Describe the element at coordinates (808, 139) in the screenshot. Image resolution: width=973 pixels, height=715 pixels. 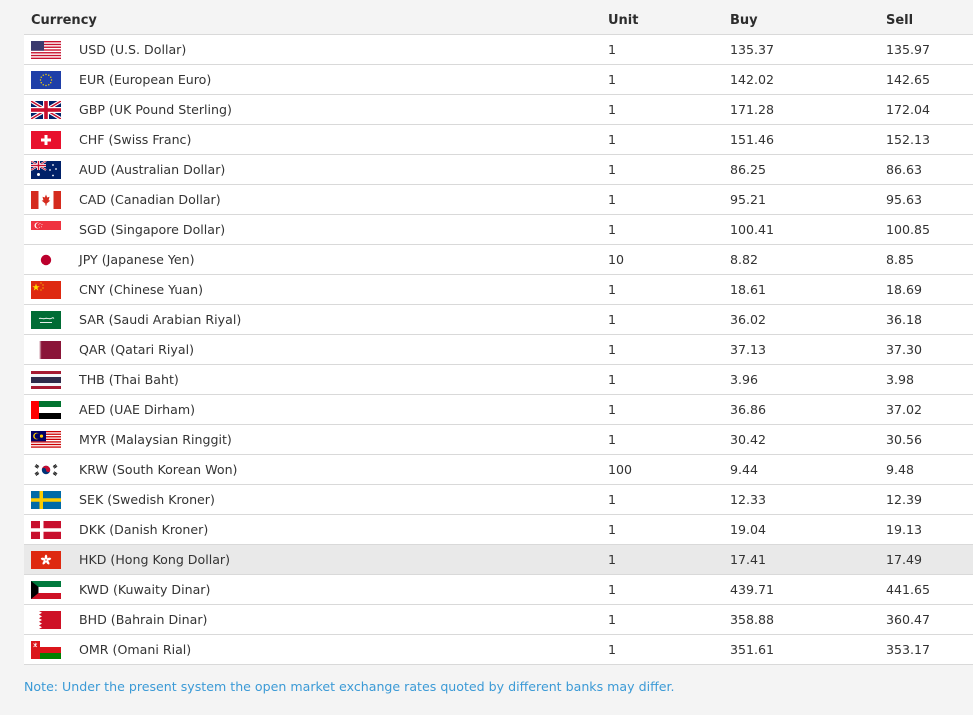
I see `buy-rate-cell: 151.46` at that location.